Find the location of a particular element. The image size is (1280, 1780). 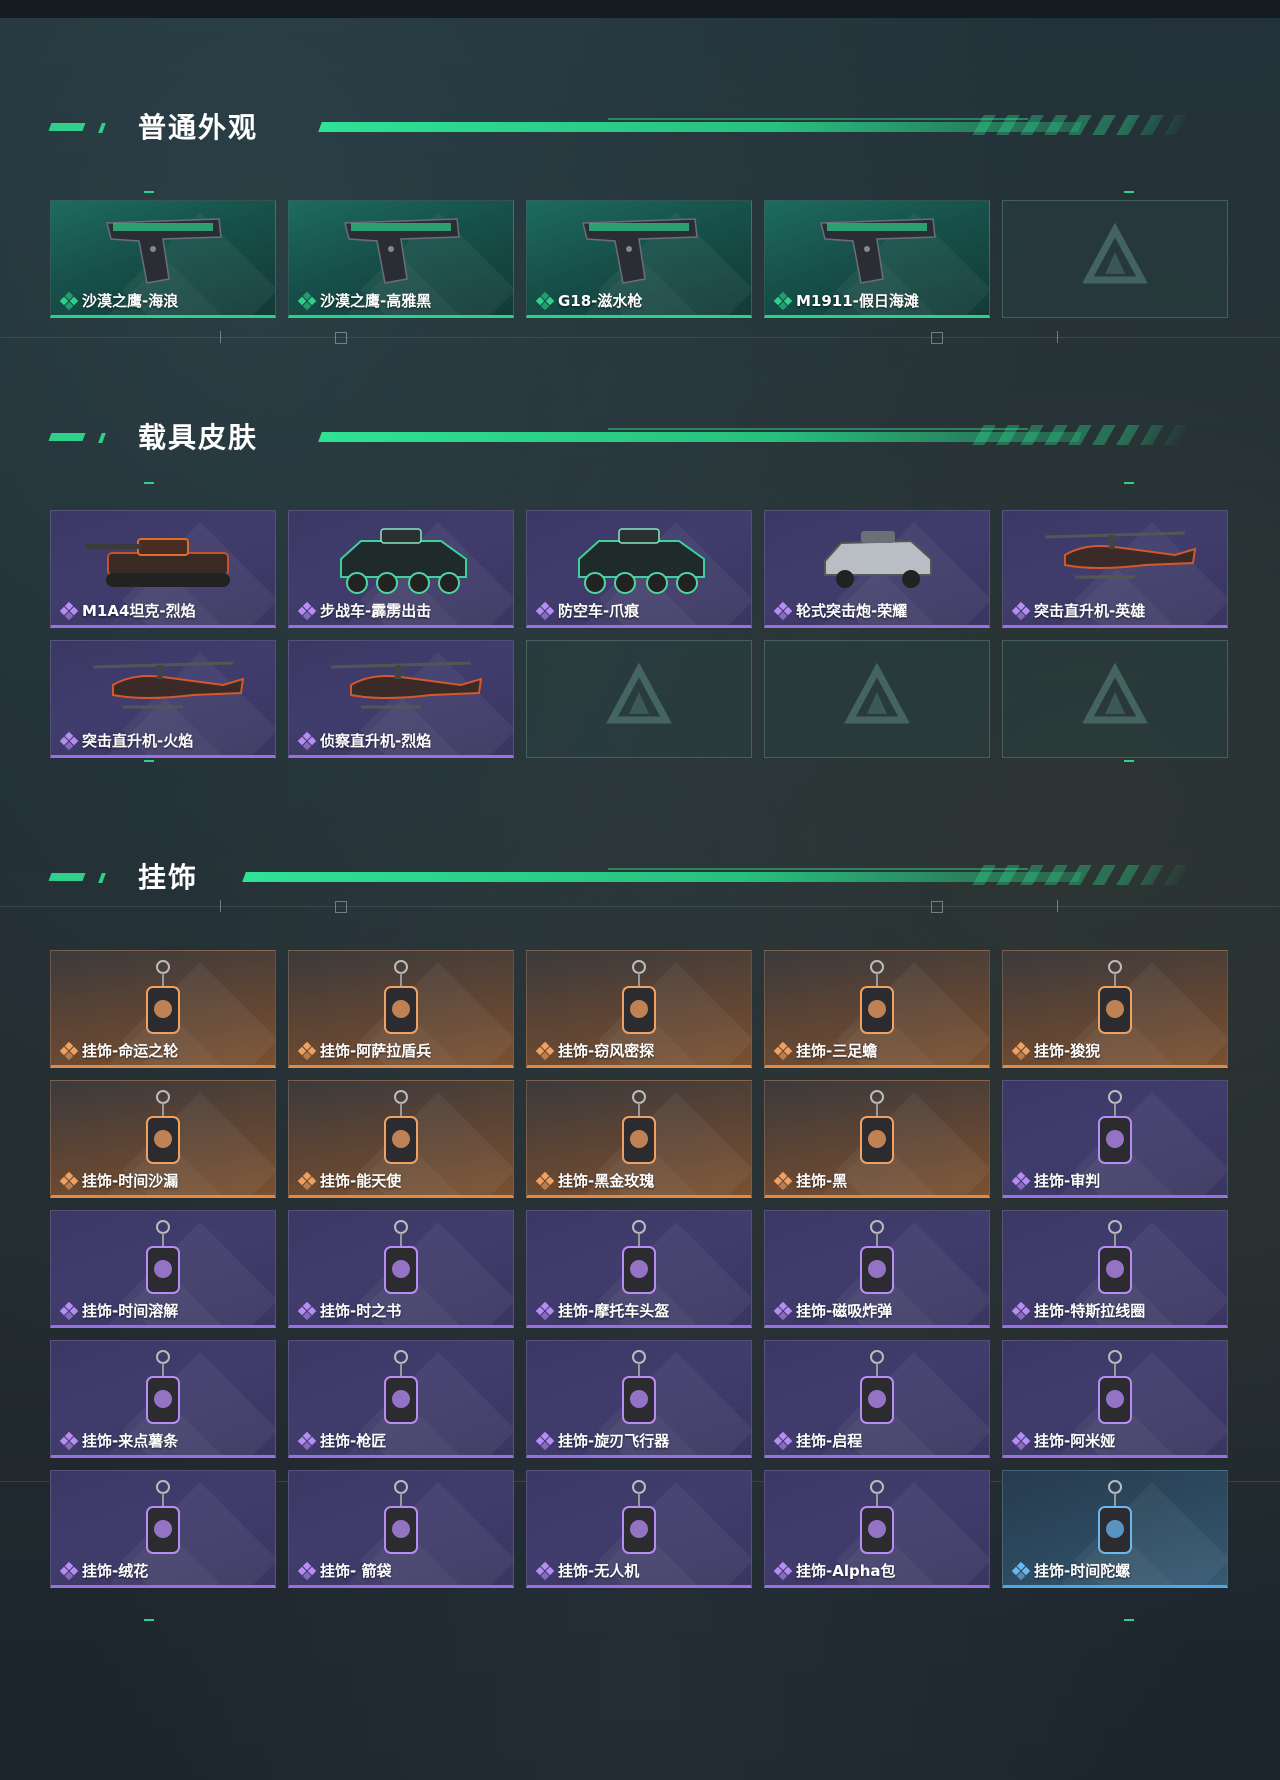

item-card: 挂饰-三足蟾 is located at coordinates (877, 1009).